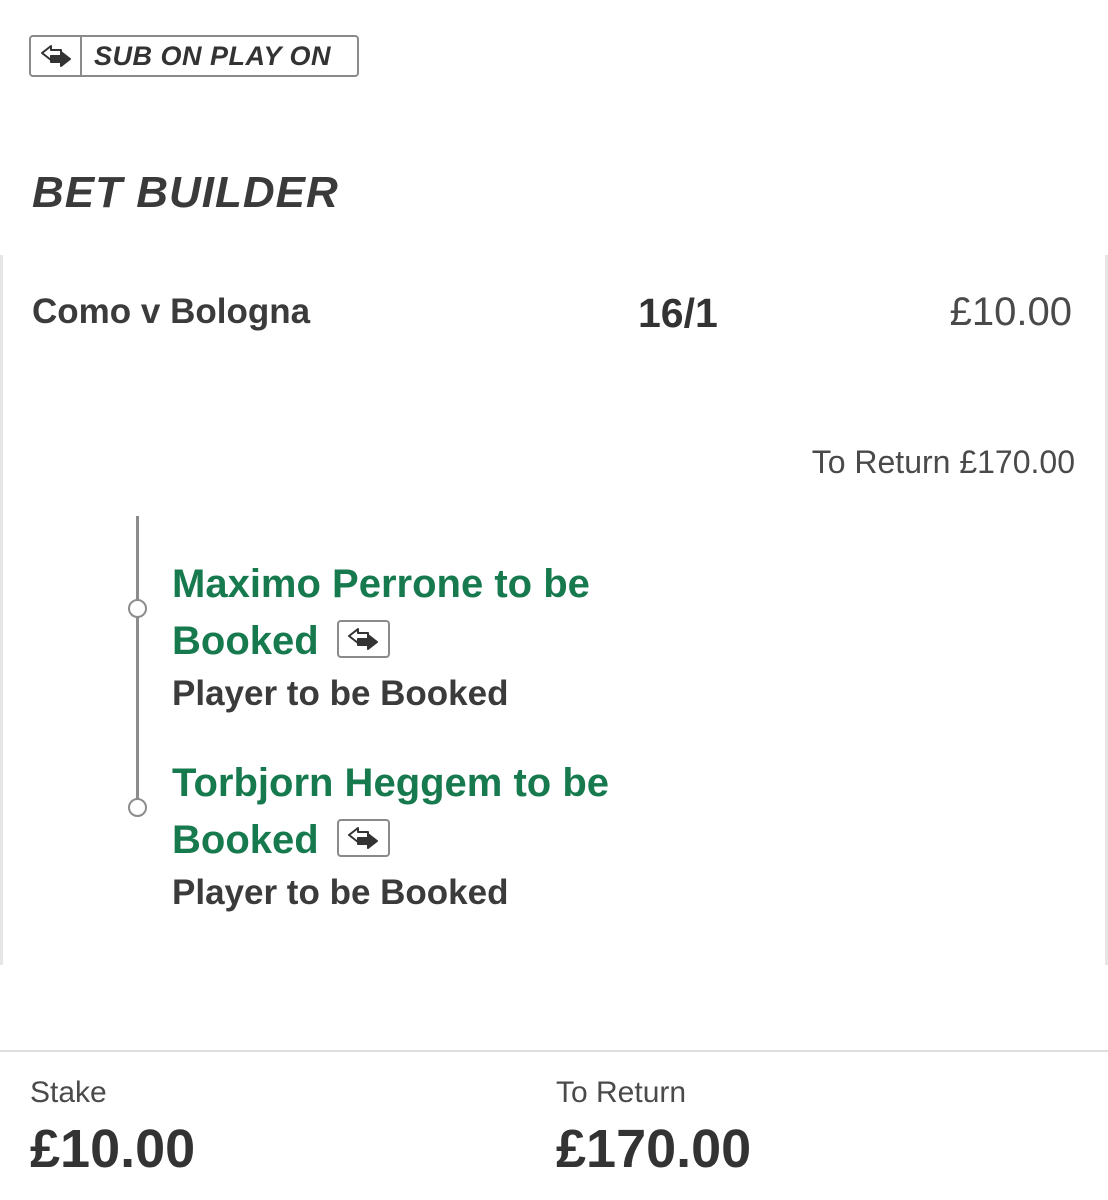 This screenshot has width=1108, height=1200. I want to click on footer-return-label: To Return, so click(621, 1092).